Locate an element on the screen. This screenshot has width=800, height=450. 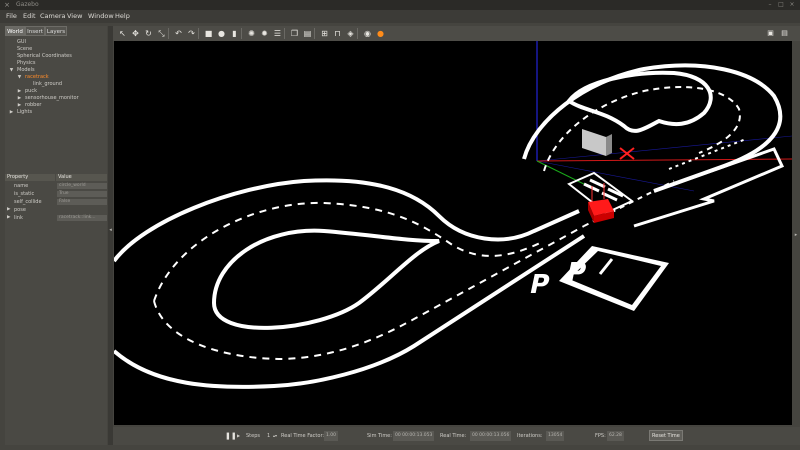
fullscreen-icon: ▤ is located at coordinates (784, 33).